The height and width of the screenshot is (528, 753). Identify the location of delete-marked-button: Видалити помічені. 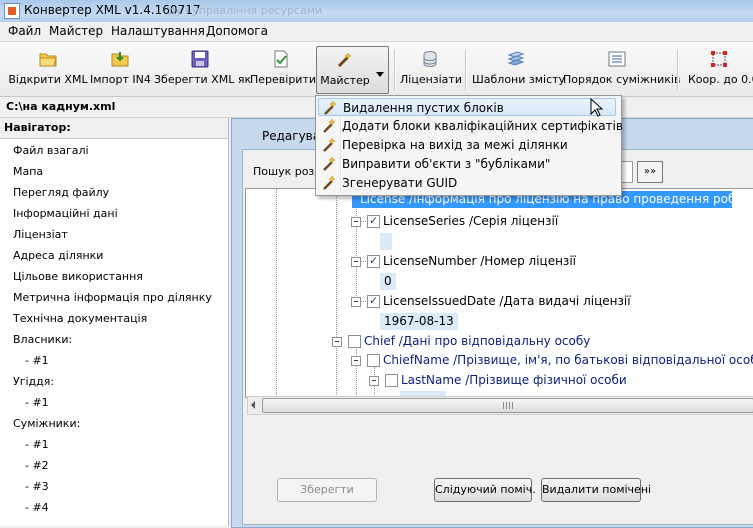
(596, 490).